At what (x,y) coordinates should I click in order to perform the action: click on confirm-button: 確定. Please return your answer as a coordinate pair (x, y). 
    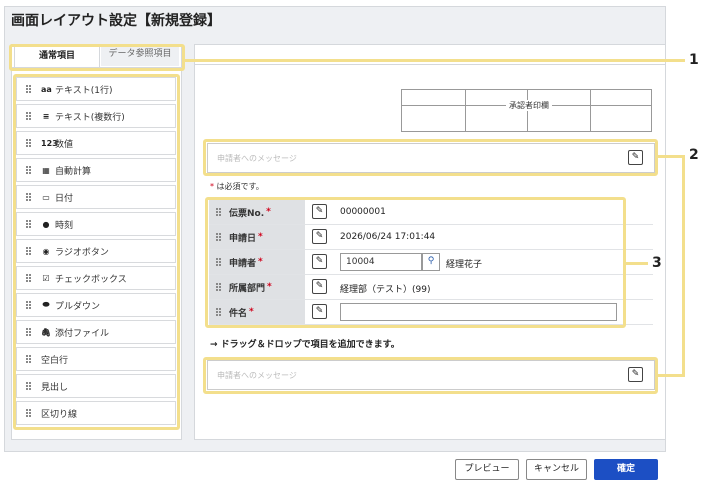
    Looking at the image, I should click on (626, 469).